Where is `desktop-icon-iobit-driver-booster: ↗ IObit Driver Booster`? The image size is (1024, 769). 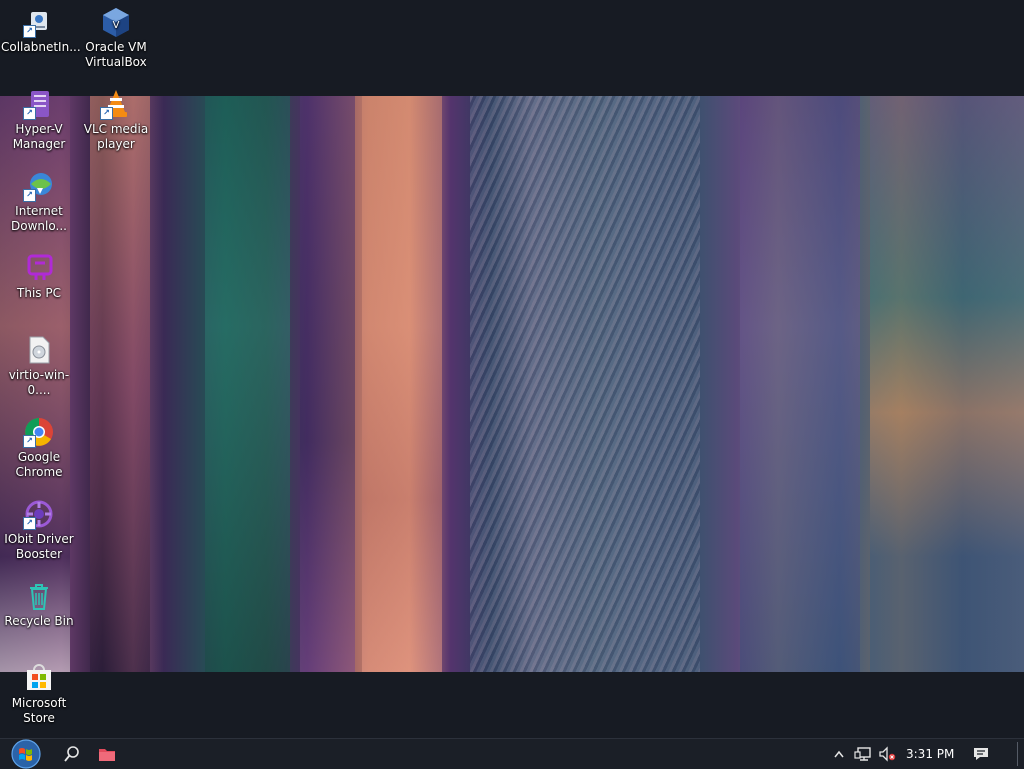
desktop-icon-iobit-driver-booster: ↗ IObit Driver Booster is located at coordinates (39, 530).